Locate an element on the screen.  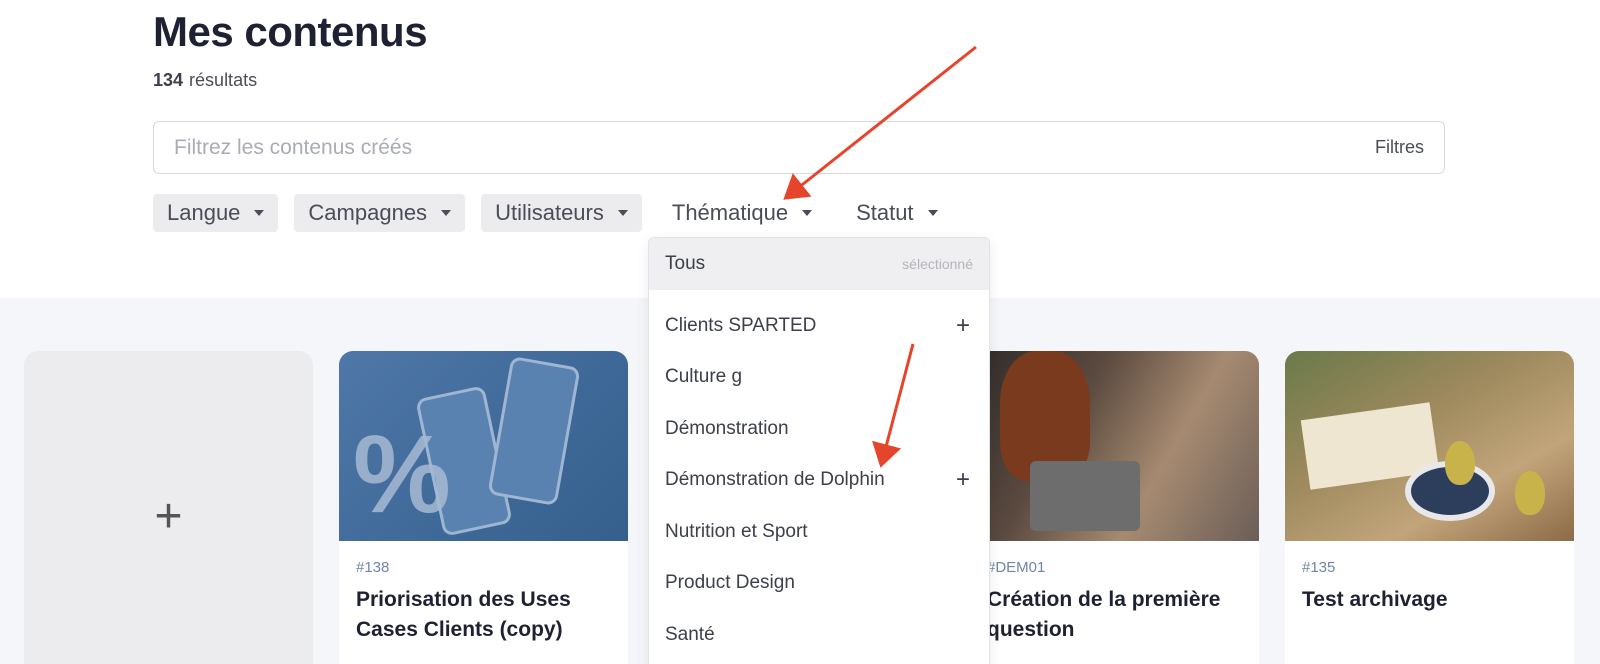
filter-chip-utilisateurs: Utilisateurs is located at coordinates (561, 213).